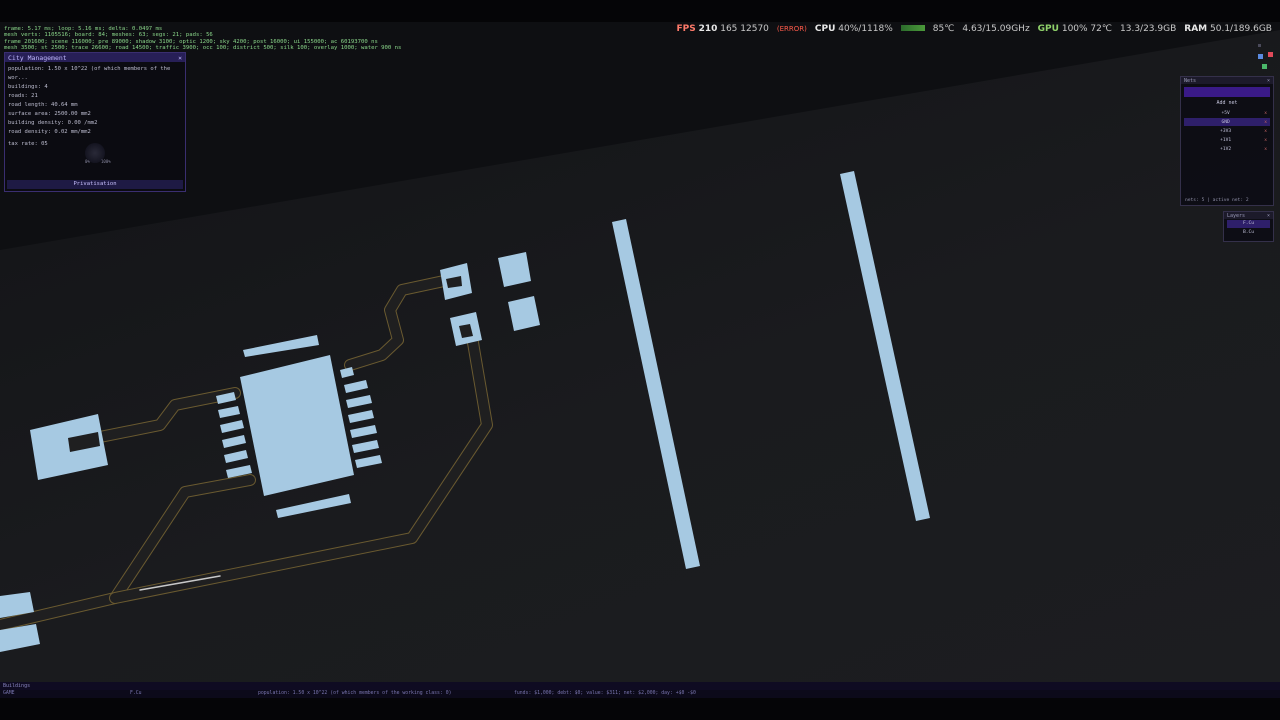 The width and height of the screenshot is (1280, 720). Describe the element at coordinates (1264, 66) in the screenshot. I see `green-square-icon` at that location.